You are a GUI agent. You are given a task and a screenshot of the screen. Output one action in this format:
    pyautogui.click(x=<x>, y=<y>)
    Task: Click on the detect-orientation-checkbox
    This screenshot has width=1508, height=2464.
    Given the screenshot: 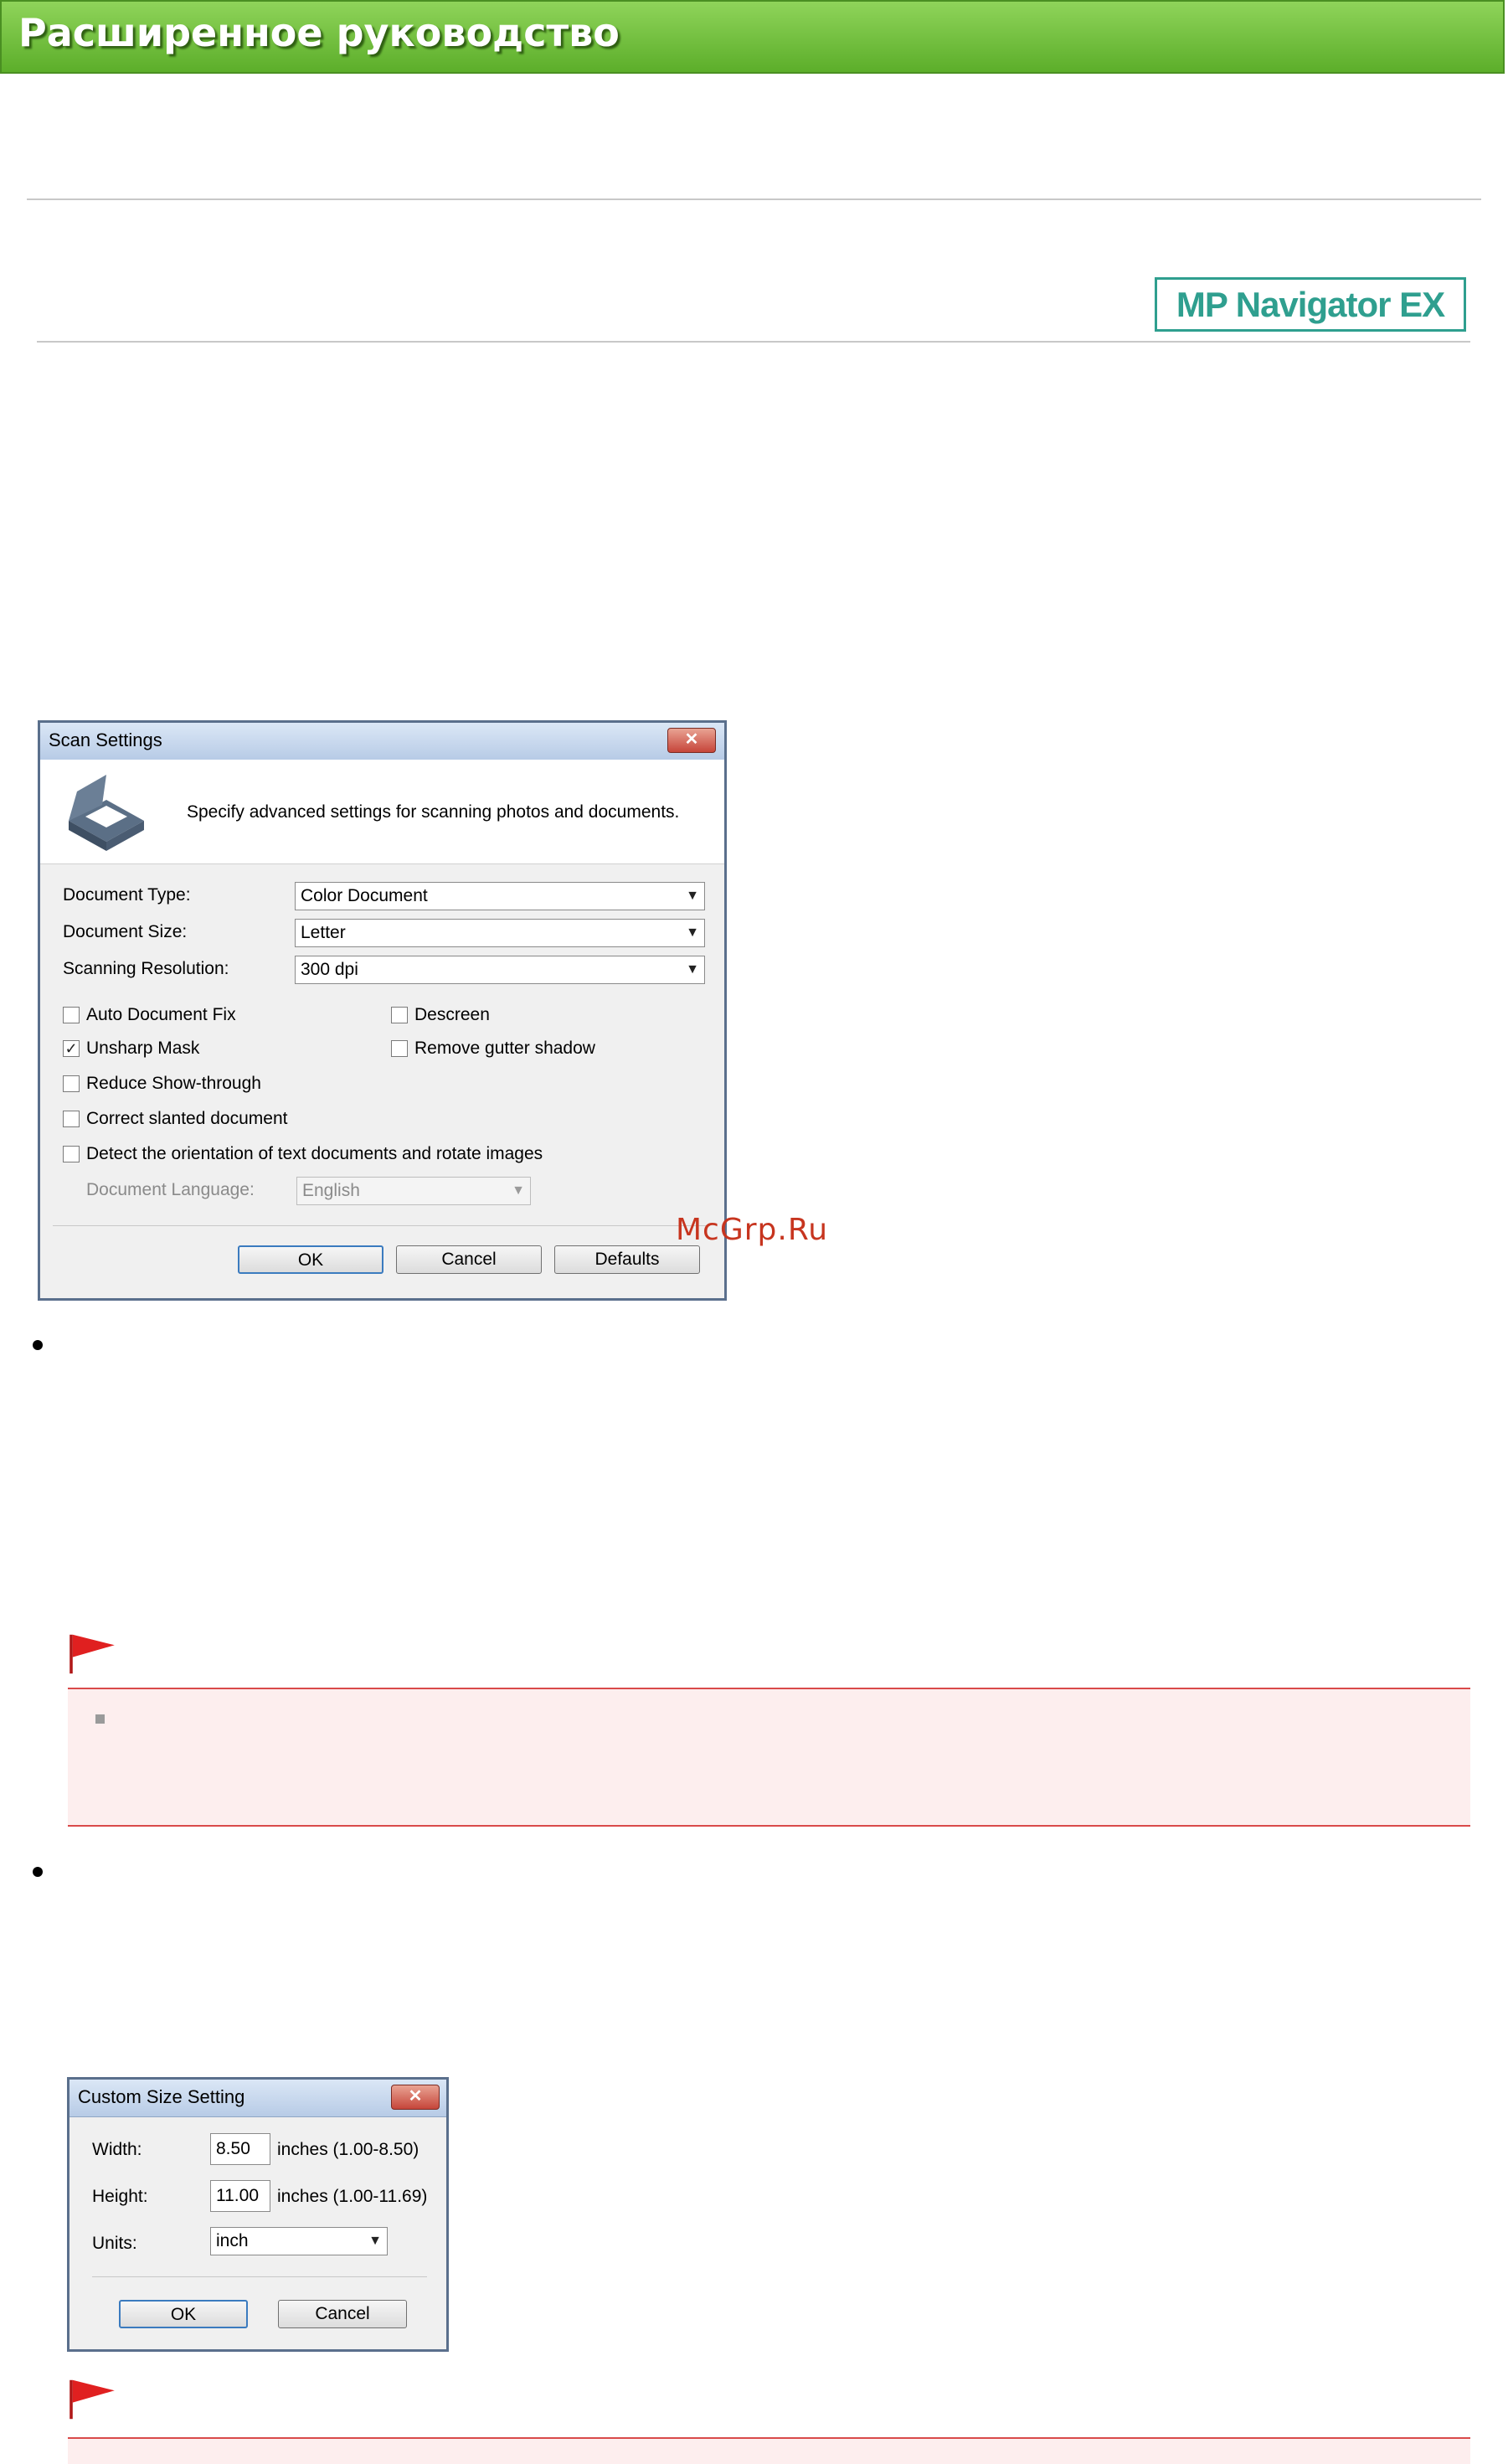 What is the action you would take?
    pyautogui.click(x=71, y=1154)
    